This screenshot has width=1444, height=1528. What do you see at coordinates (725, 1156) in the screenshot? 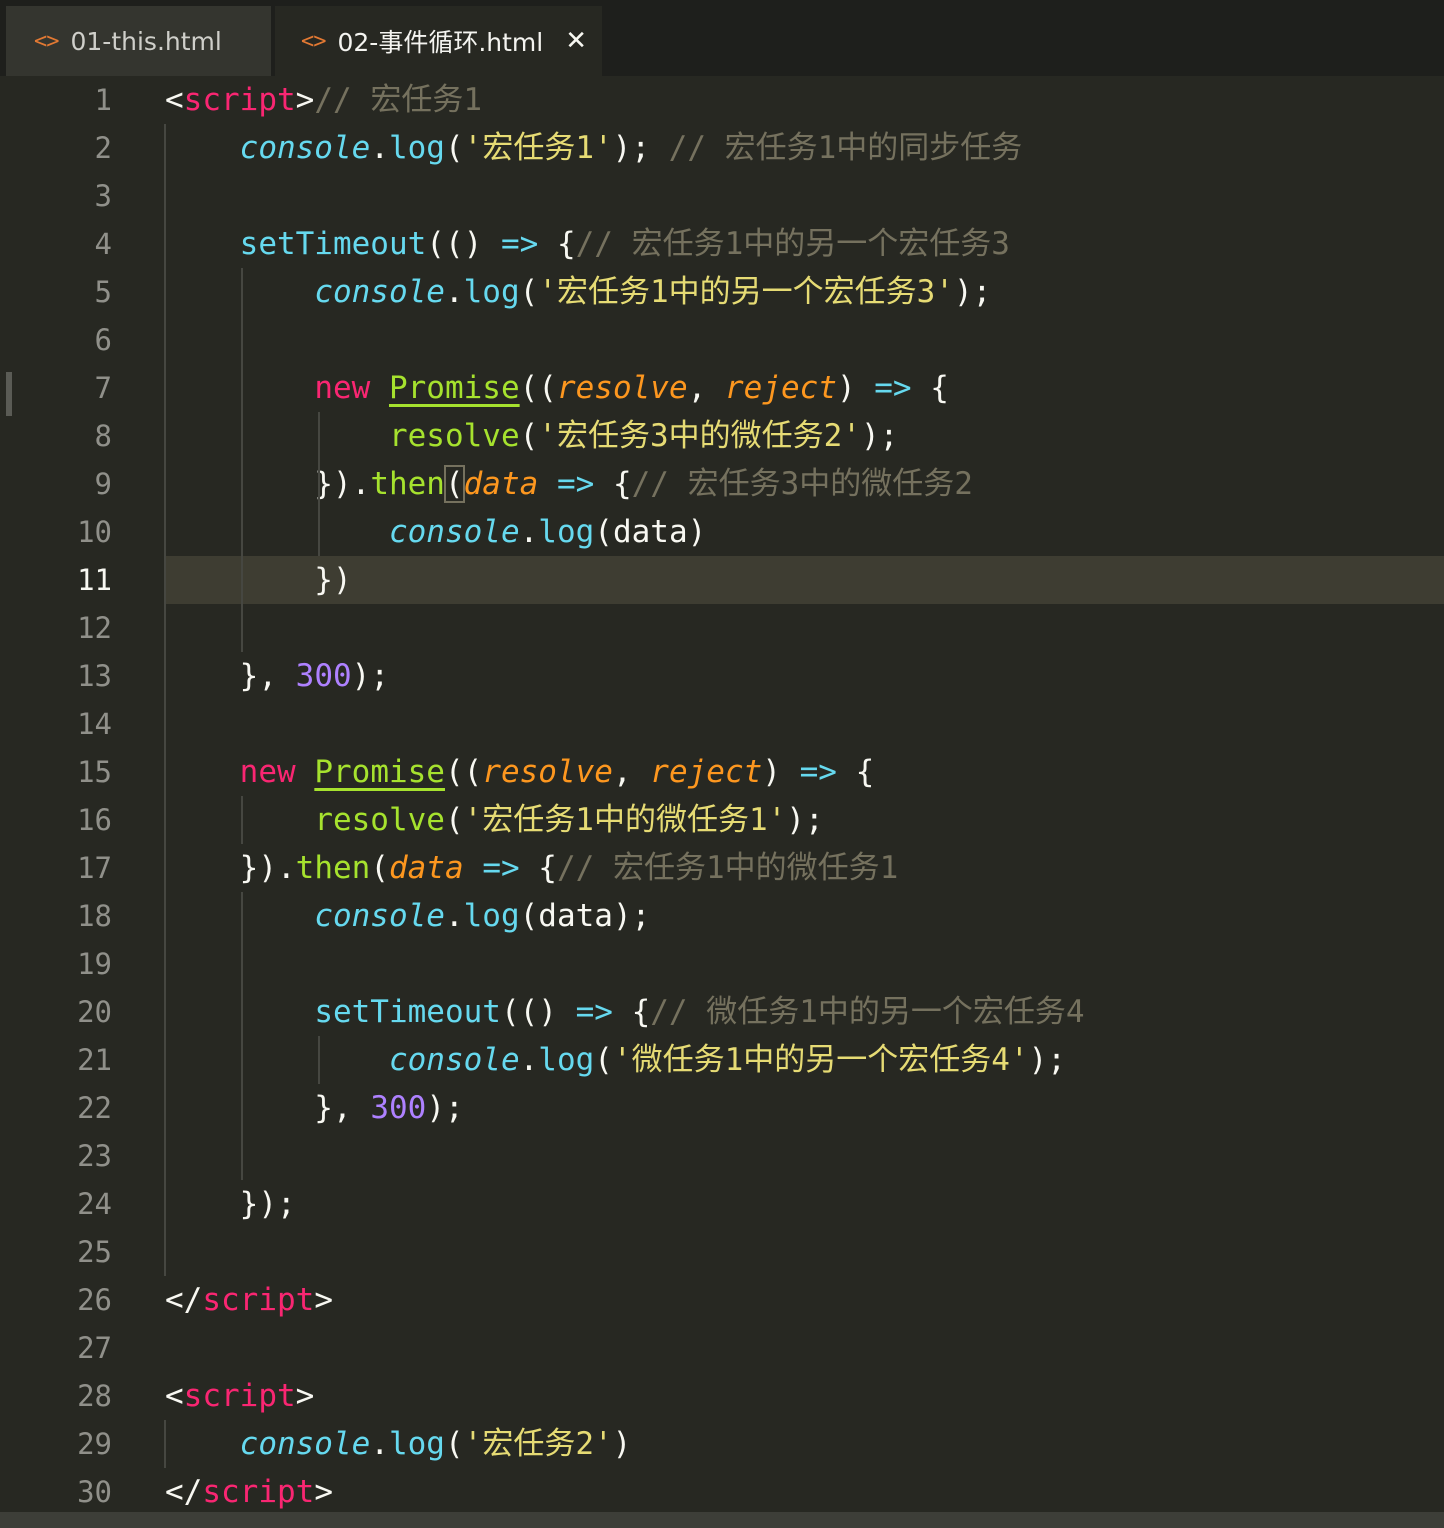
I see `code-line: 23` at bounding box center [725, 1156].